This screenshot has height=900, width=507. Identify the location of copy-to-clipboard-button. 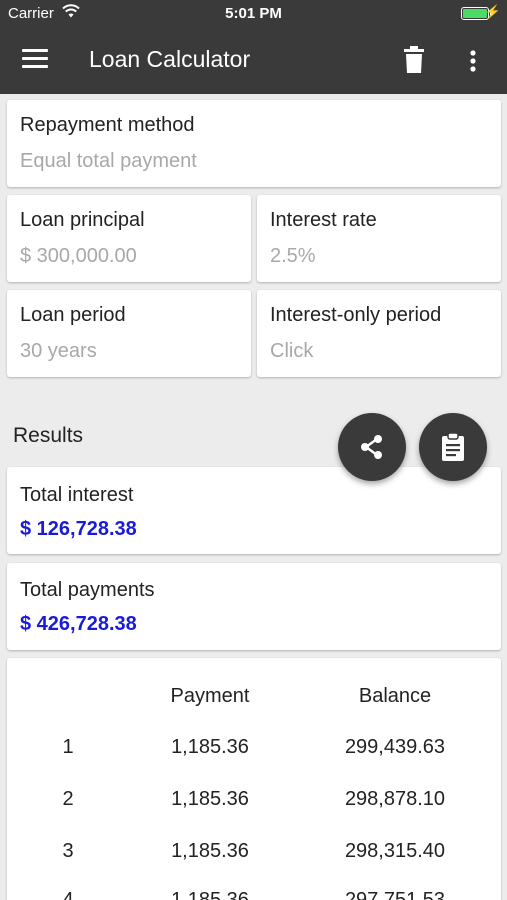
(453, 447).